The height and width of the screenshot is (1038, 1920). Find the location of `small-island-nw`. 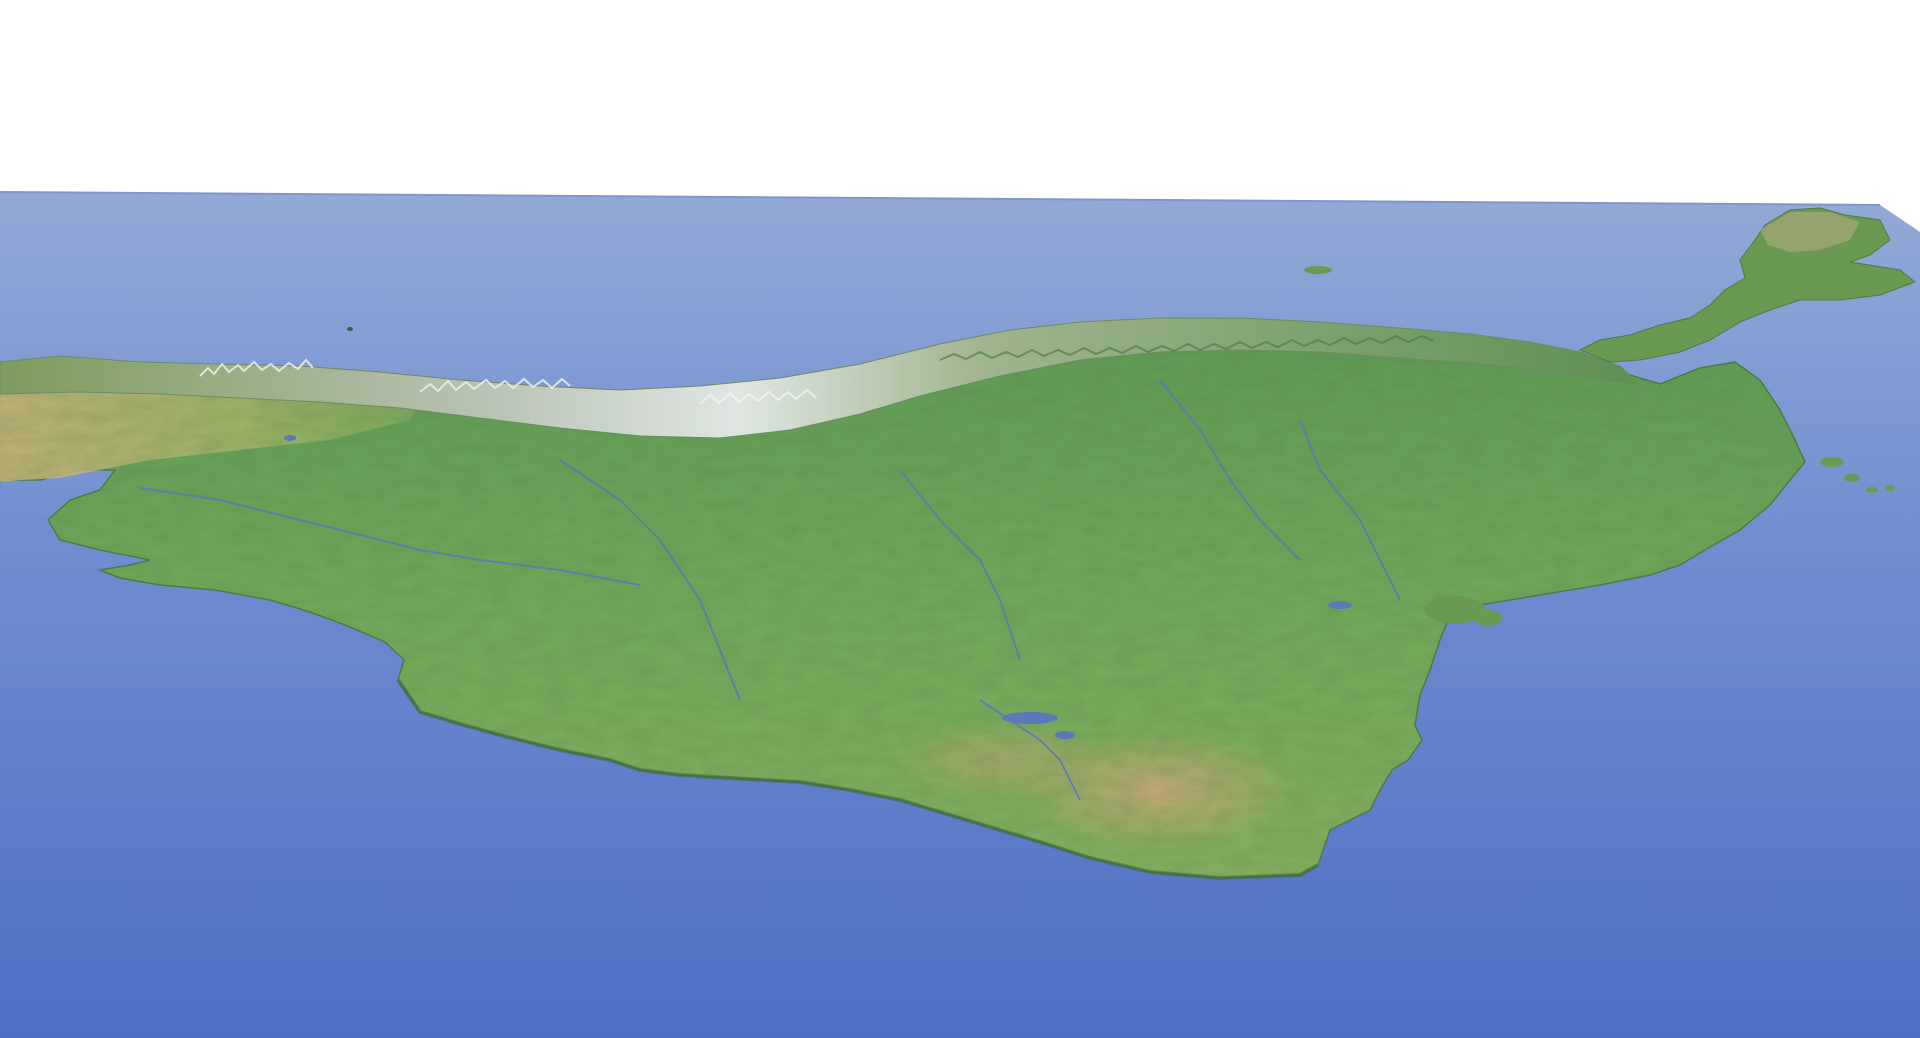

small-island-nw is located at coordinates (350, 329).